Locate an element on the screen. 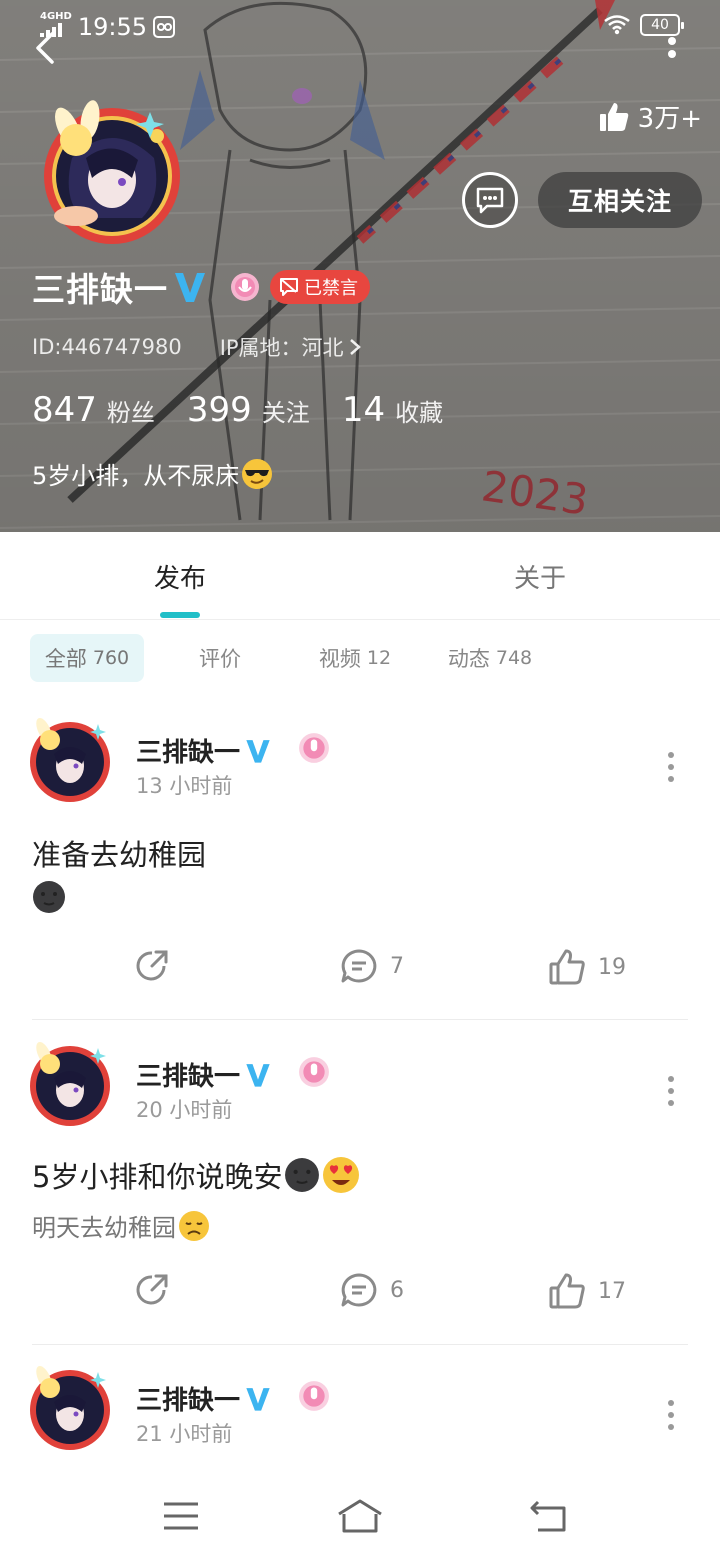  filter-all: 全部 760 is located at coordinates (87, 658).